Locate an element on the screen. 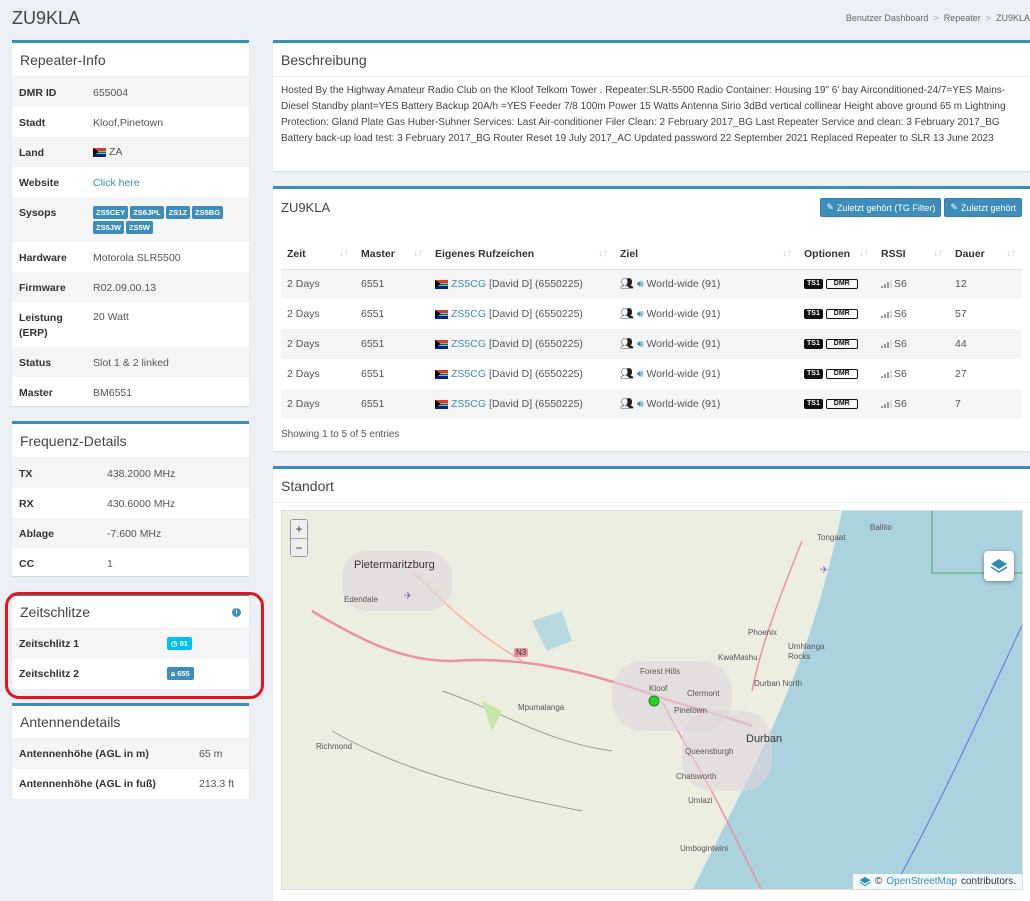 This screenshot has height=901, width=1030. osm-link: OpenStreetMap is located at coordinates (921, 881).